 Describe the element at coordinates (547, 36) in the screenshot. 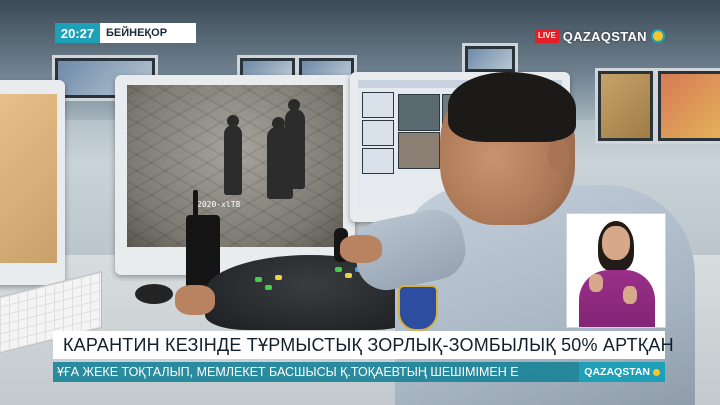

I see `live-badge: LIVE` at that location.